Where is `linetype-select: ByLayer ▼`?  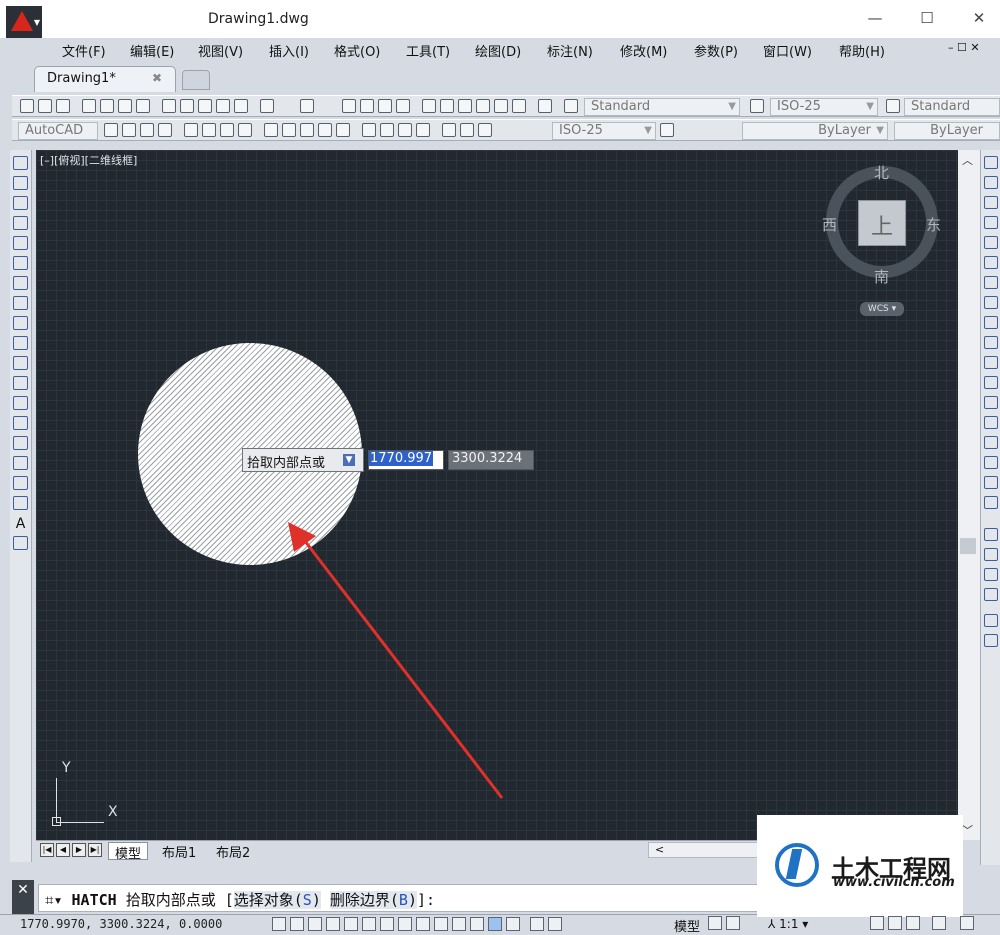
linetype-select: ByLayer ▼ is located at coordinates (815, 131).